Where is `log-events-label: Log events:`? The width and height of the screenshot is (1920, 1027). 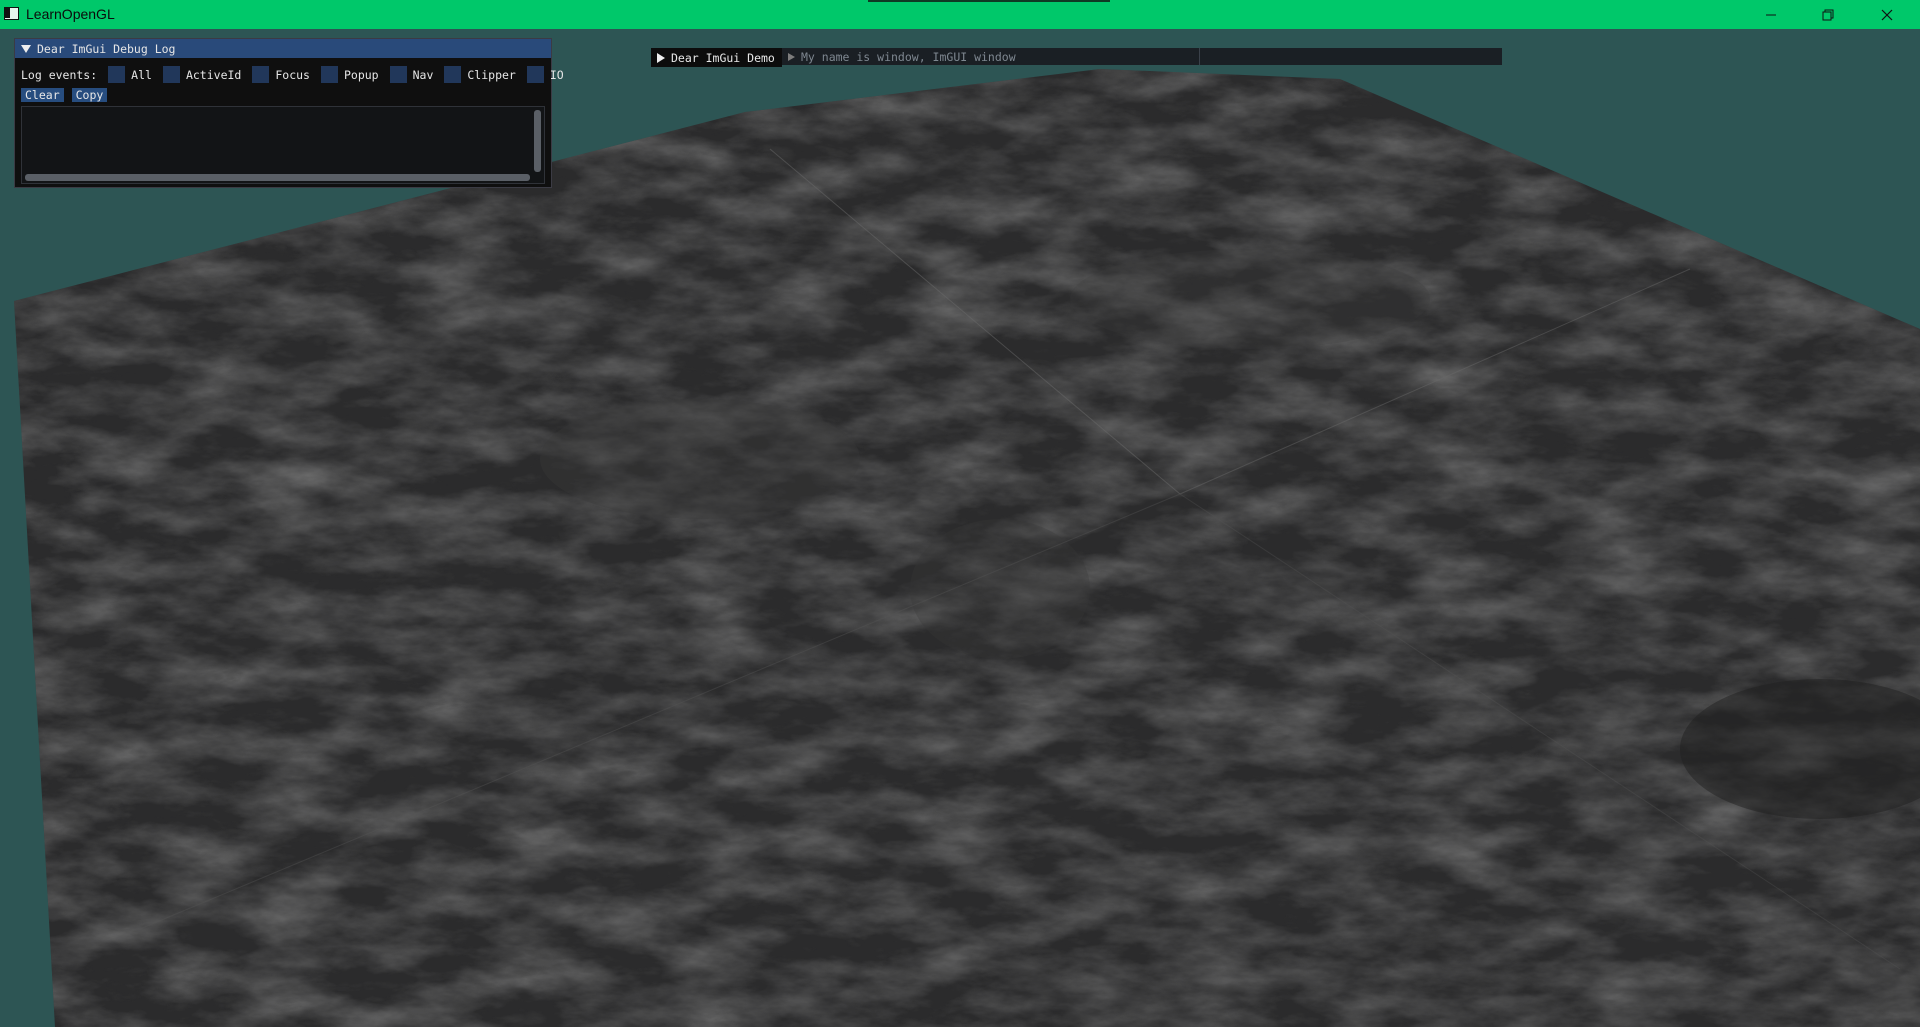
log-events-label: Log events: is located at coordinates (59, 74).